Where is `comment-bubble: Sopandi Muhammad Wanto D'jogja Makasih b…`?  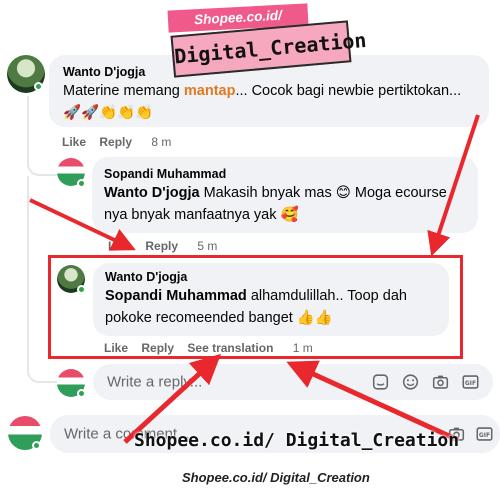 comment-bubble: Sopandi Muhammad Wanto D'jogja Makasih b… is located at coordinates (285, 195).